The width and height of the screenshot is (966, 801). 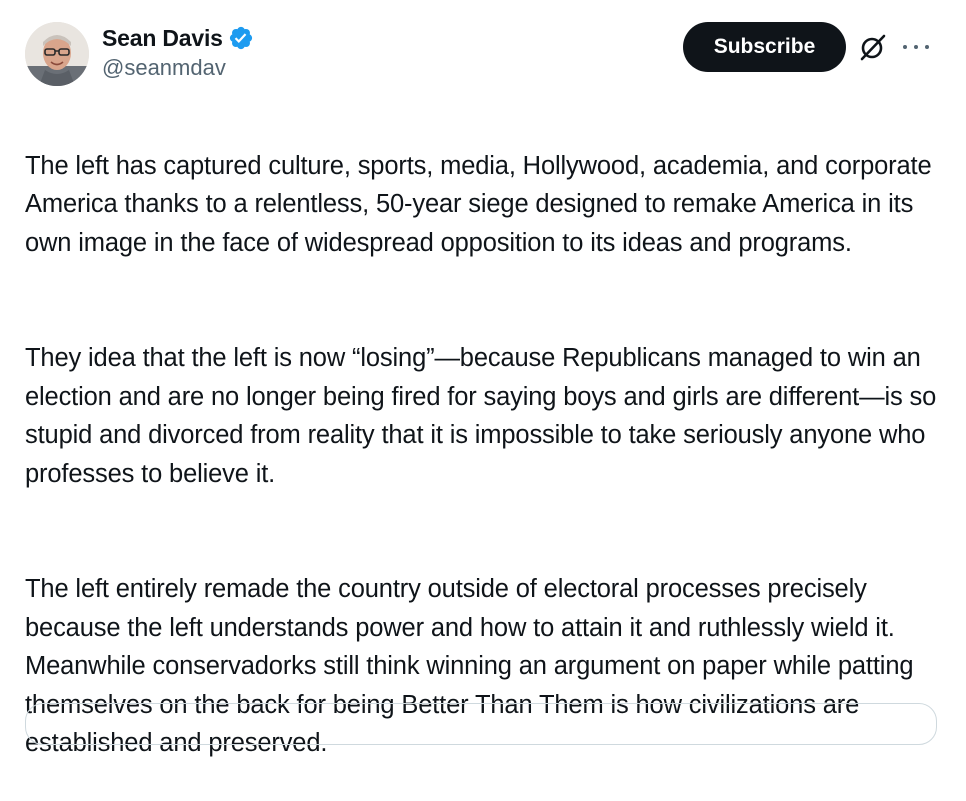 What do you see at coordinates (764, 47) in the screenshot?
I see `subscribe-button: Subscribe` at bounding box center [764, 47].